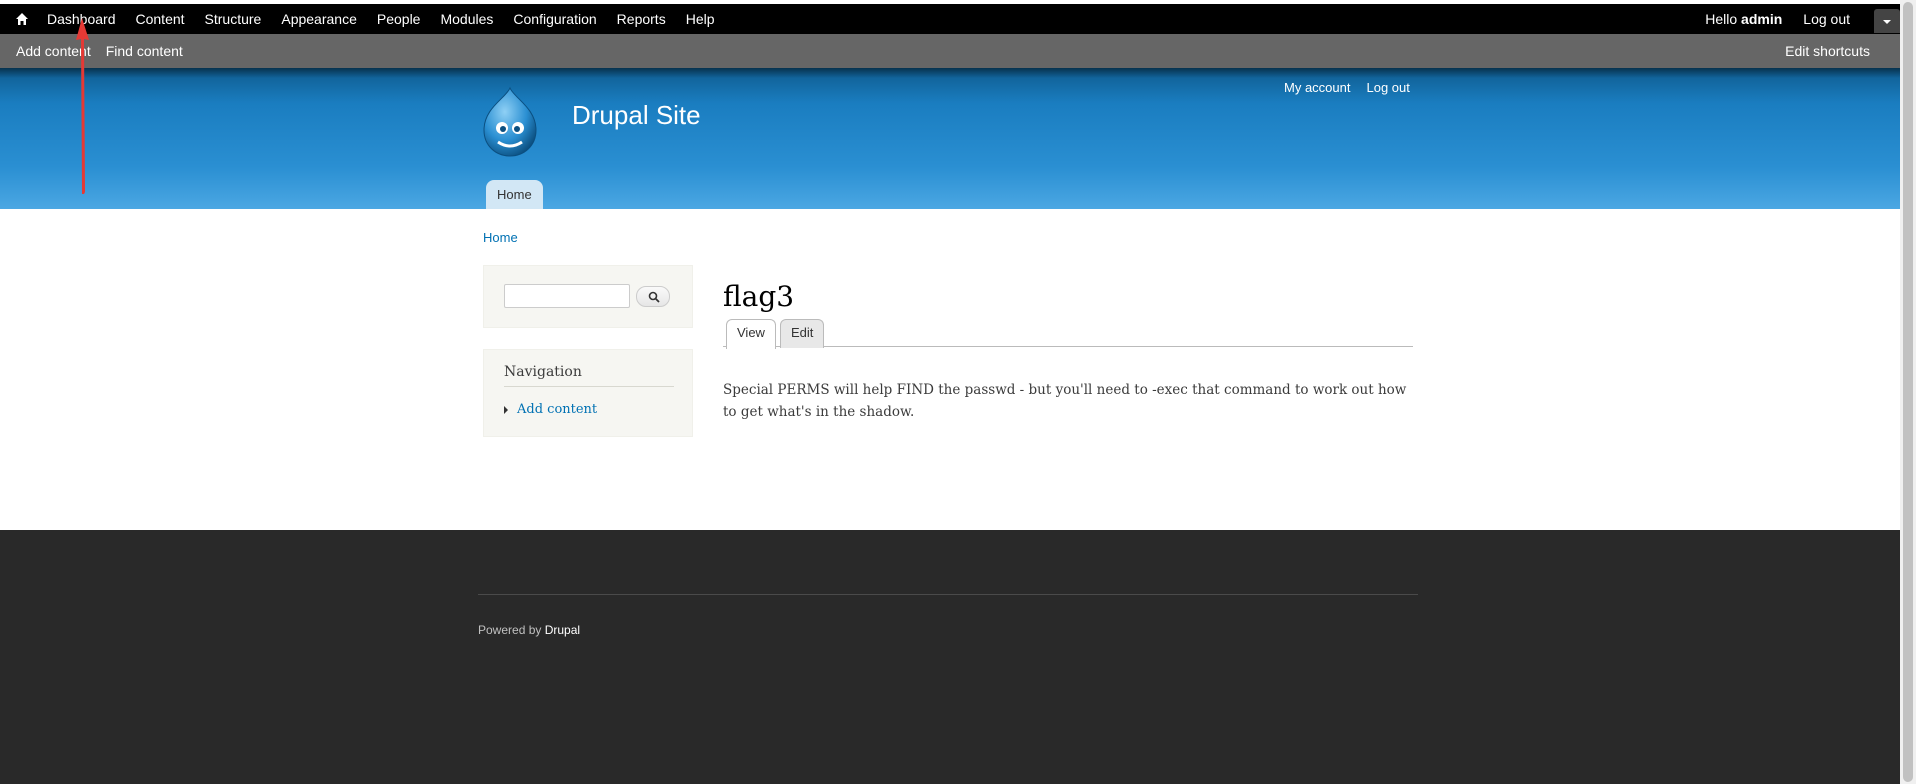 The height and width of the screenshot is (784, 1916). What do you see at coordinates (1787, 19) in the screenshot?
I see `admin-user-area: Hello admin Log out` at bounding box center [1787, 19].